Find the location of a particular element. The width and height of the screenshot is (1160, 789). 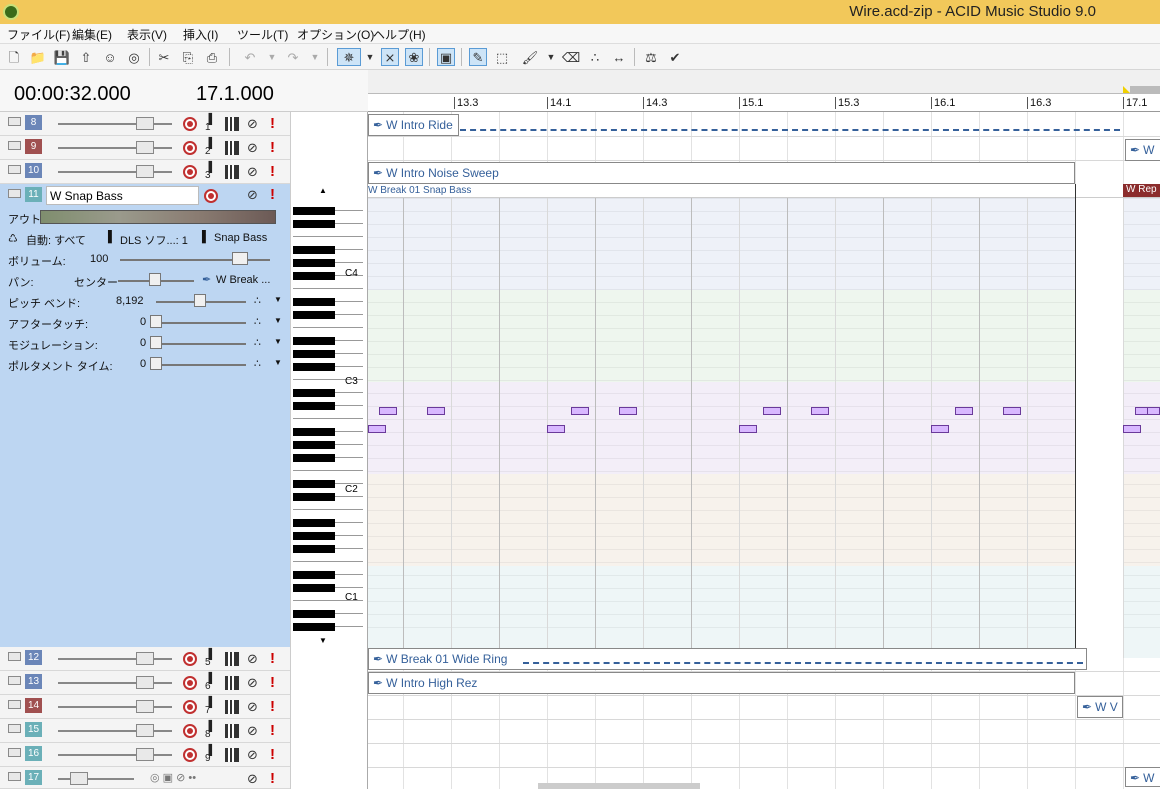

aftertouch-thumb is located at coordinates (156, 321).